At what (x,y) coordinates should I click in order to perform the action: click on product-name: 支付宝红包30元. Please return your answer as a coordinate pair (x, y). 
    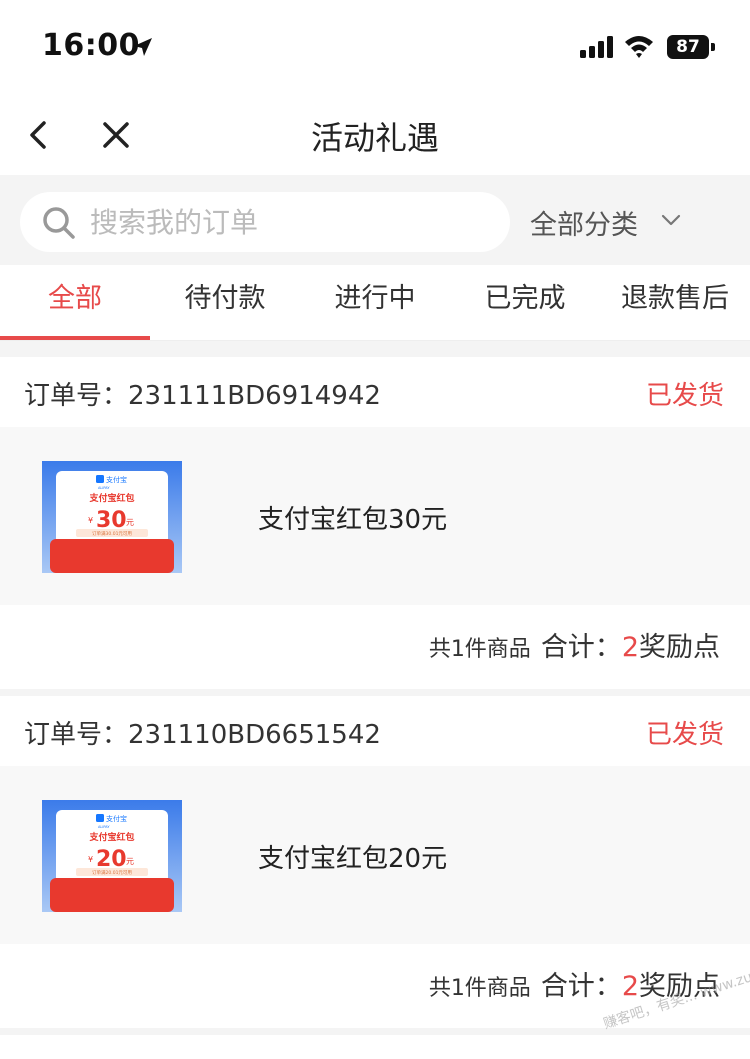
    Looking at the image, I should click on (353, 520).